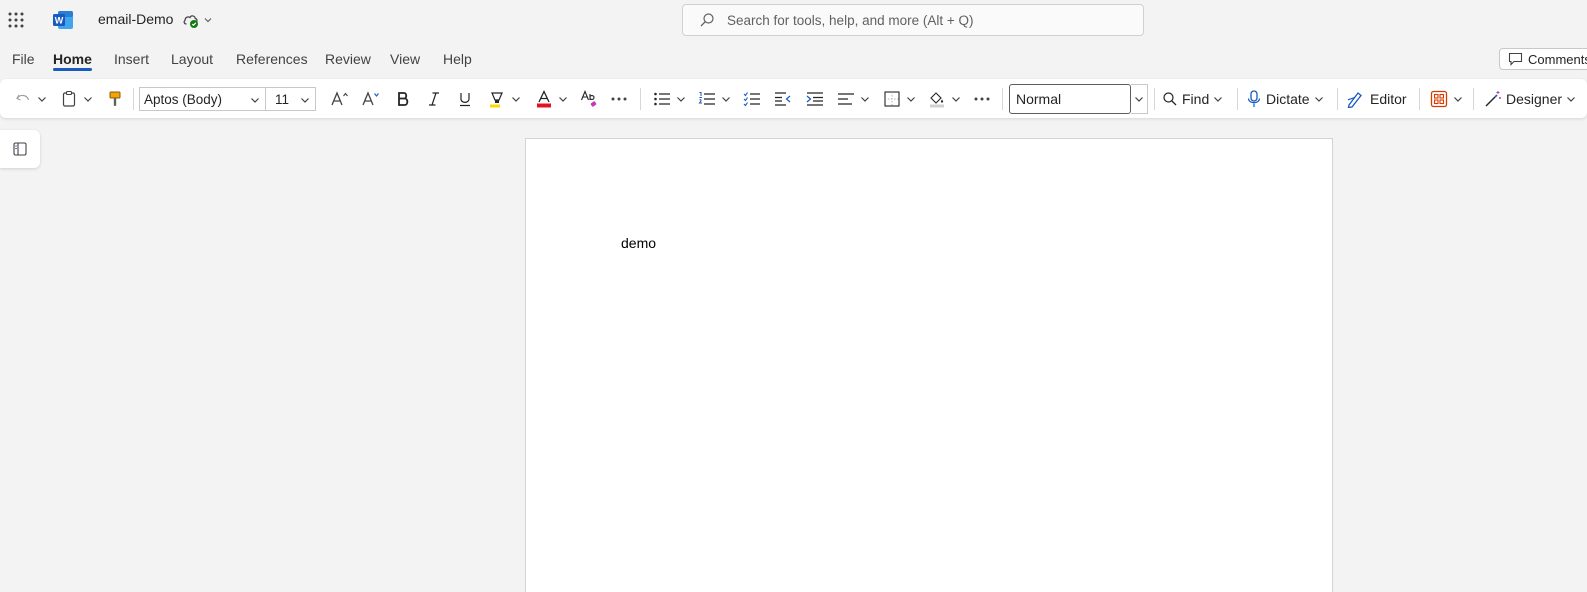  What do you see at coordinates (72, 69) in the screenshot?
I see `active-tab-indicator` at bounding box center [72, 69].